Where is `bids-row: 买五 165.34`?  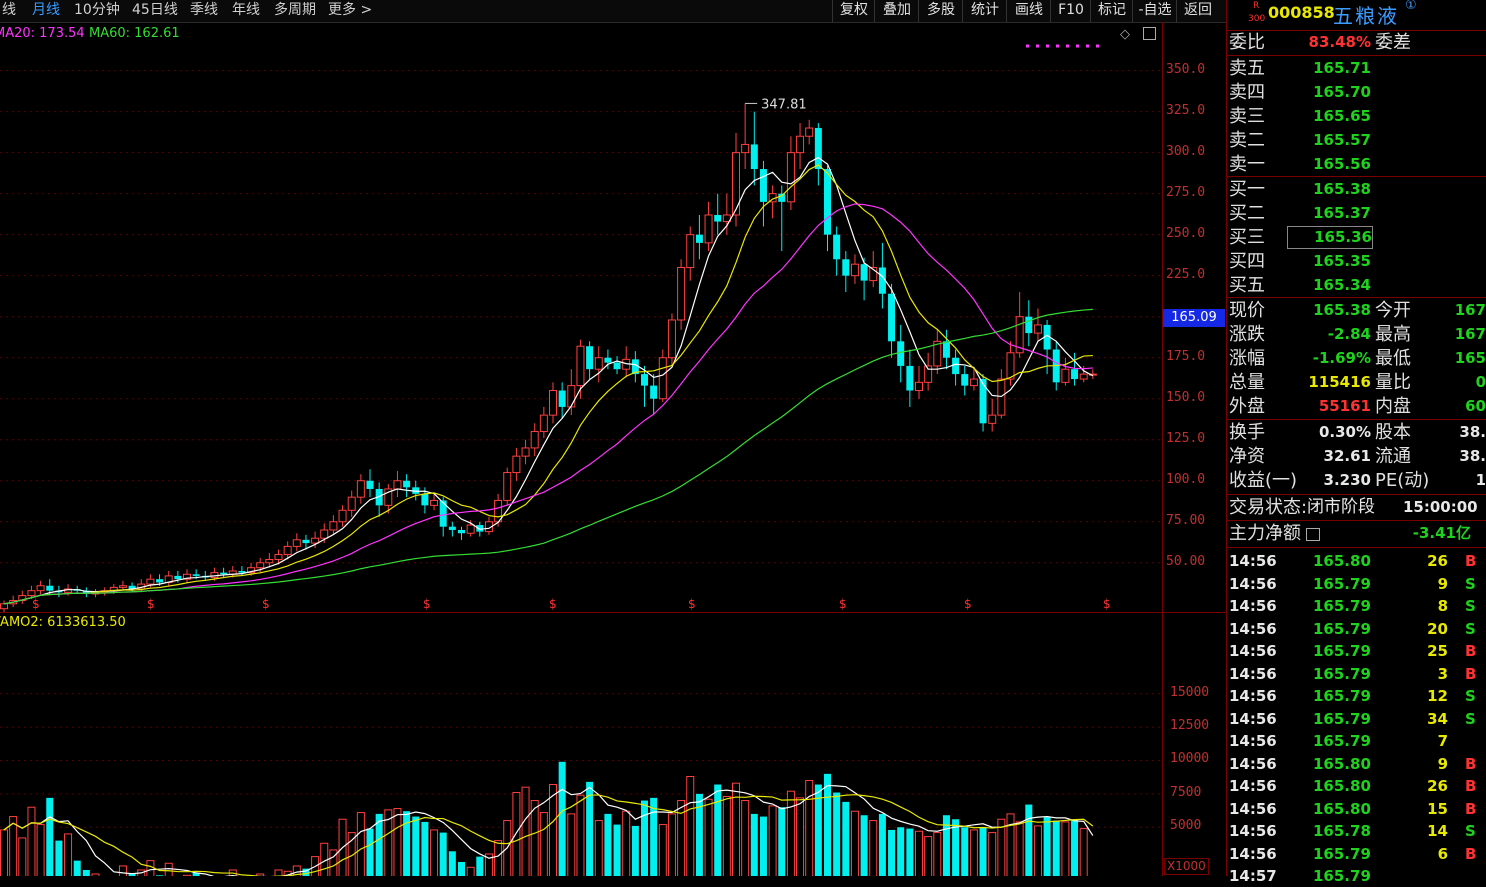 bids-row: 买五 165.34 is located at coordinates (1356, 285).